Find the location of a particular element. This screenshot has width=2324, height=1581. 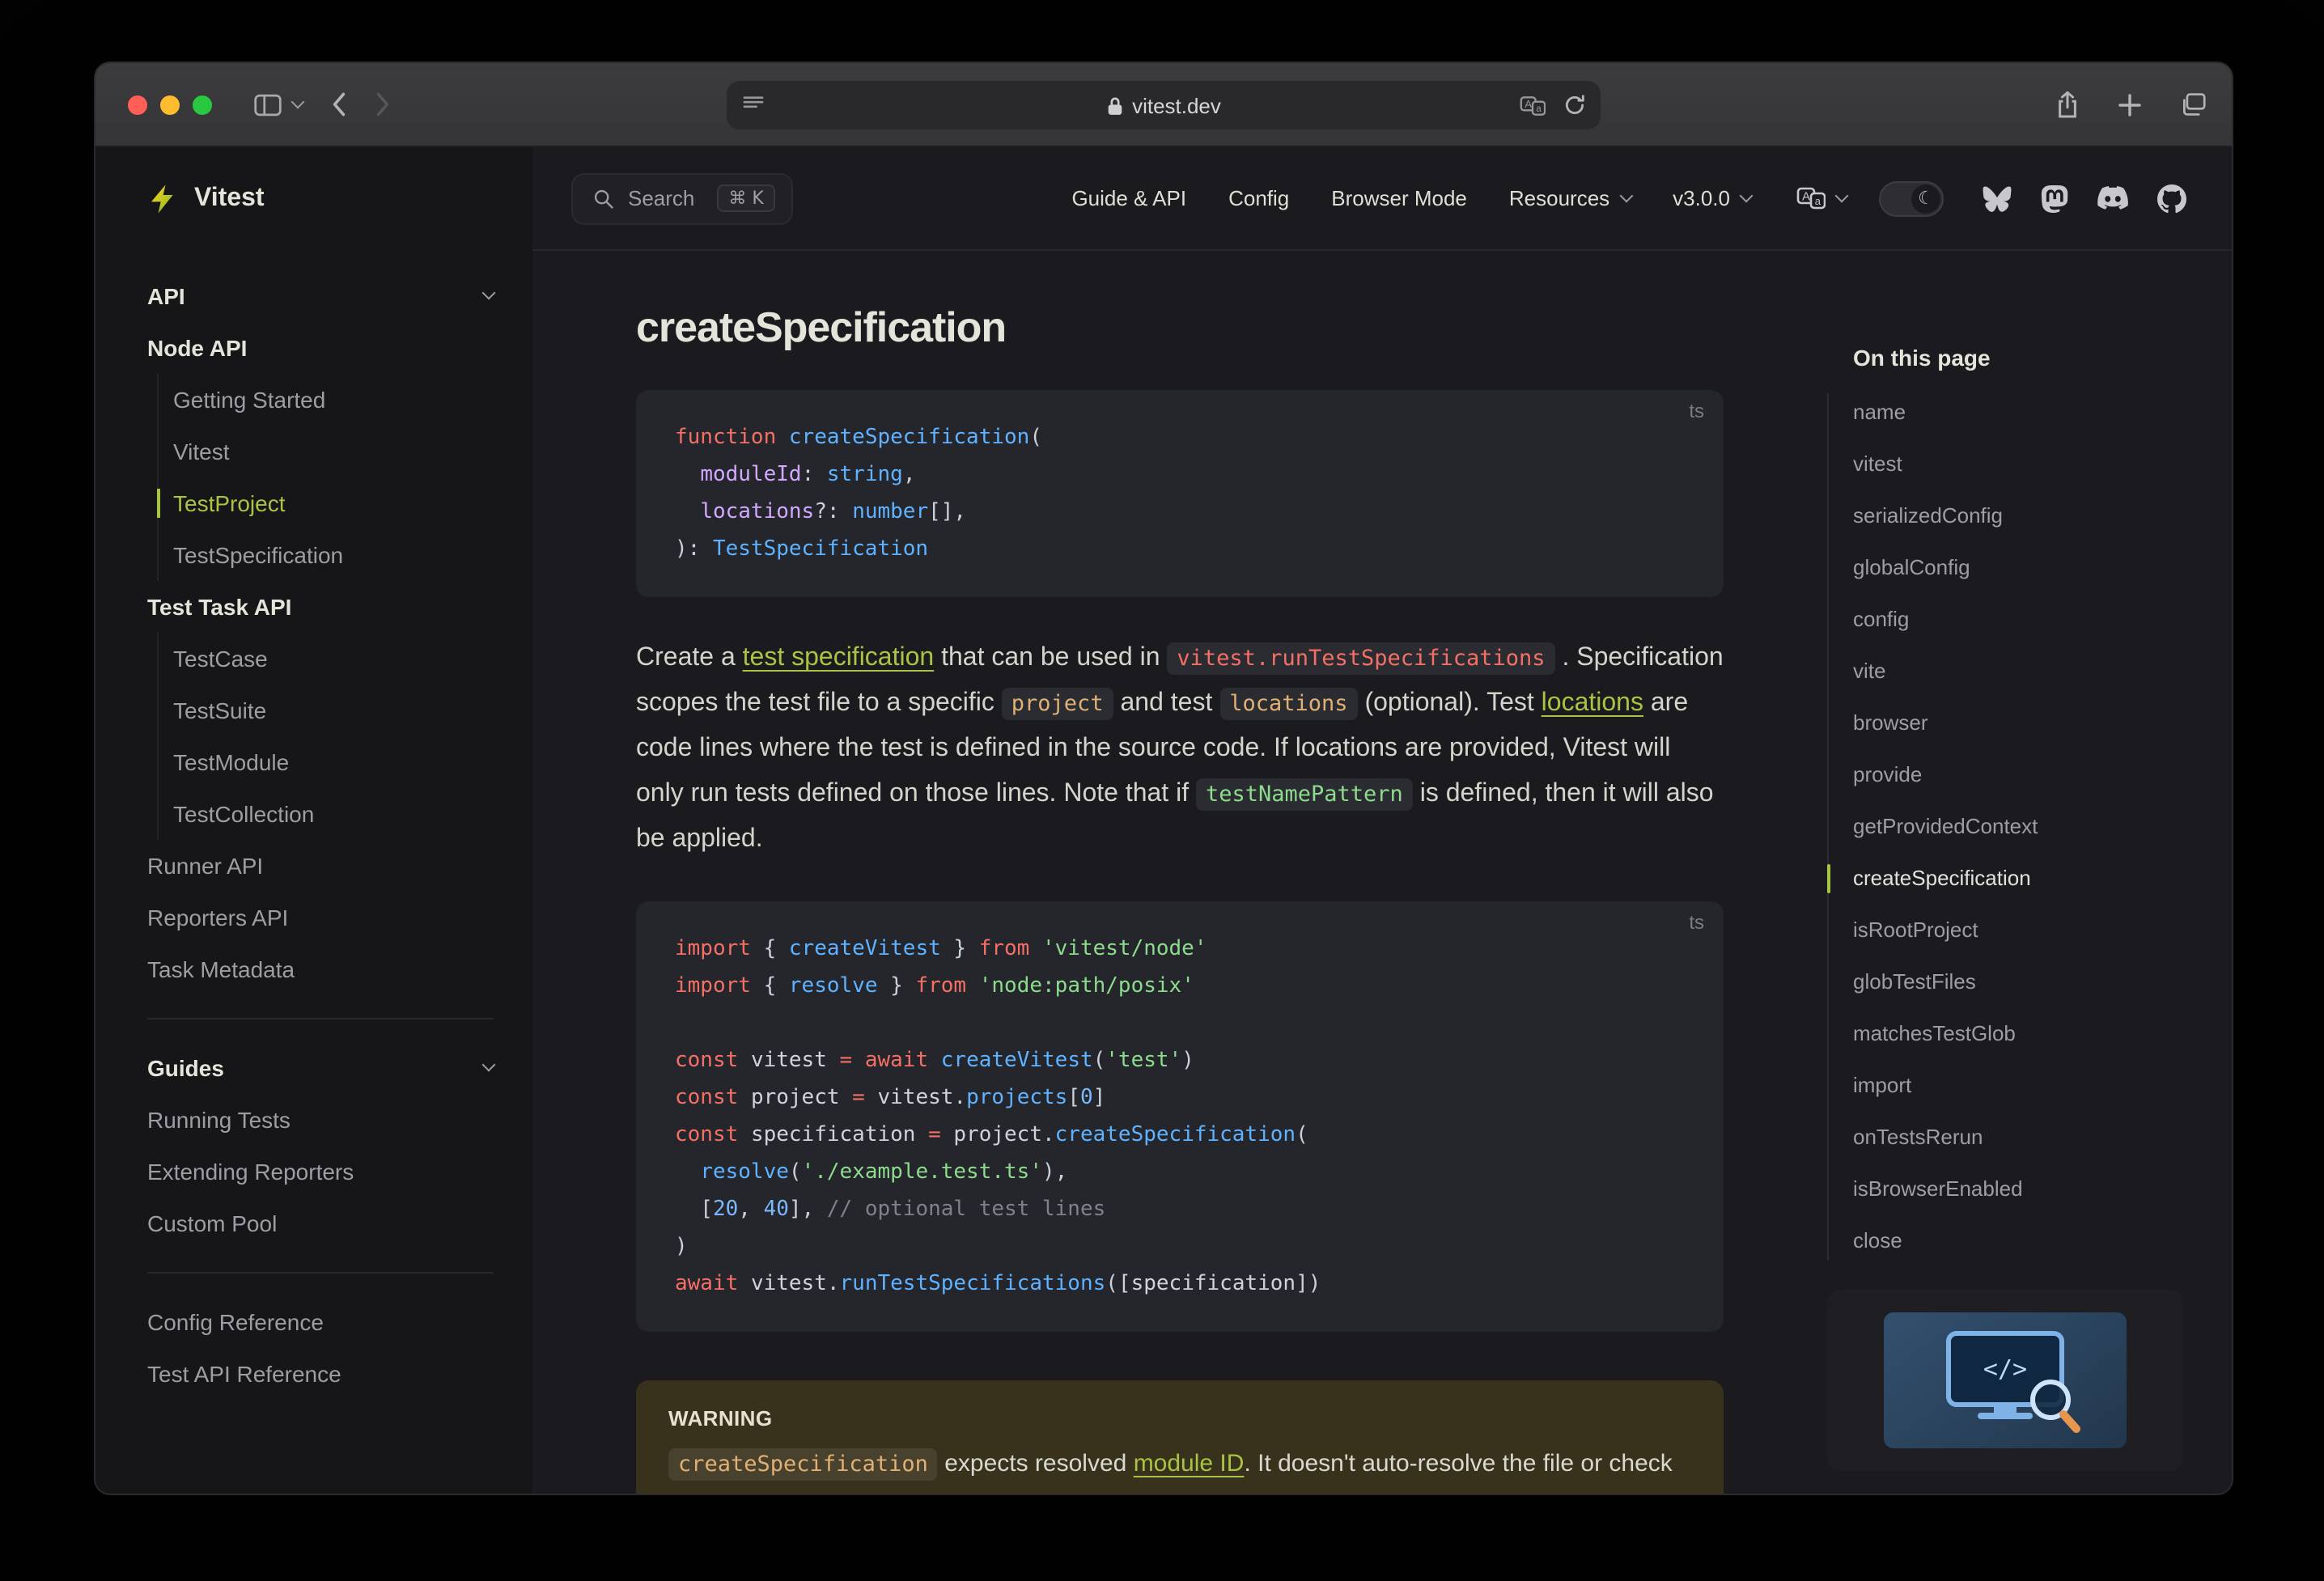

code-token: createSpecification is located at coordinates (909, 438).